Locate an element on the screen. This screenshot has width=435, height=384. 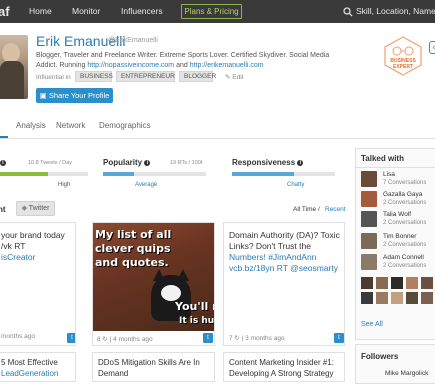
followers-title: Followers is located at coordinates (380, 356).